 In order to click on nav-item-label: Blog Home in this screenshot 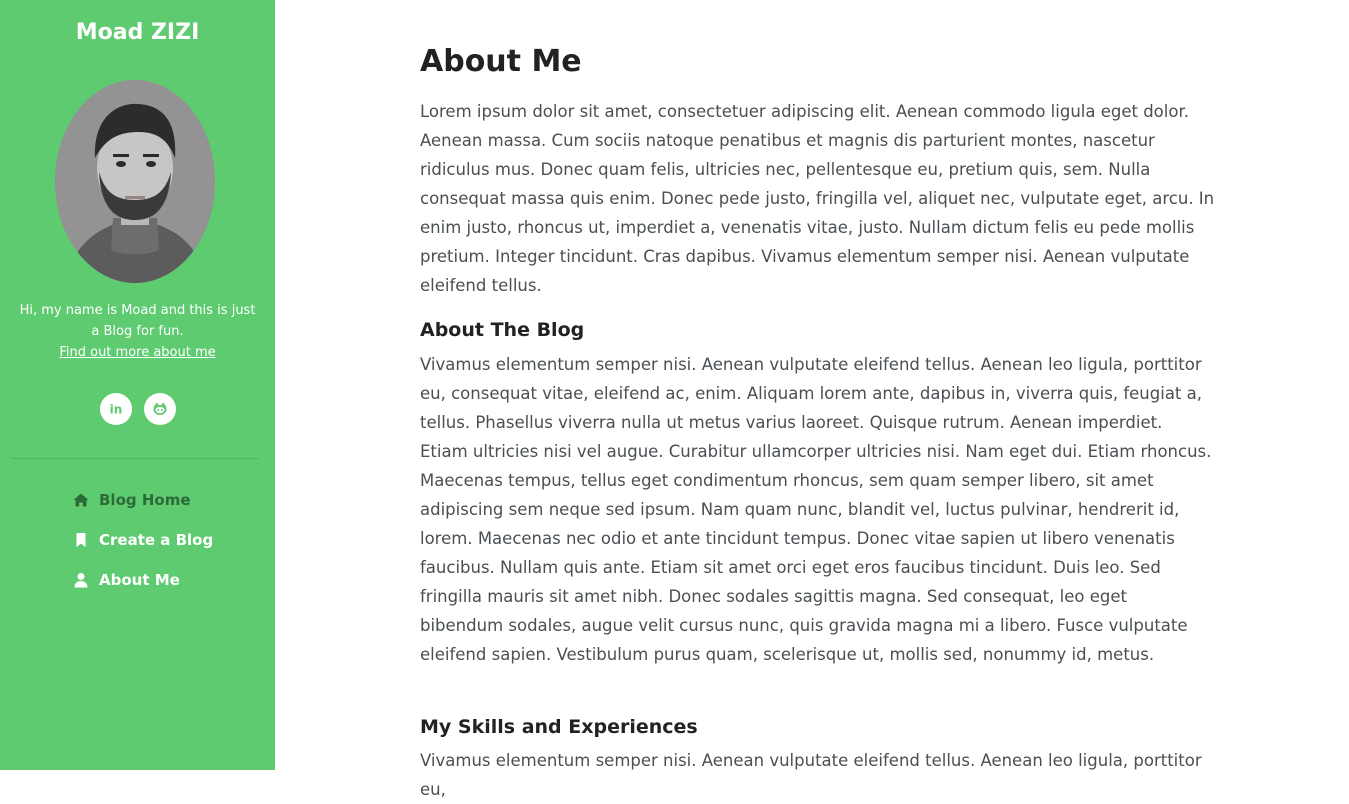, I will do `click(145, 500)`.